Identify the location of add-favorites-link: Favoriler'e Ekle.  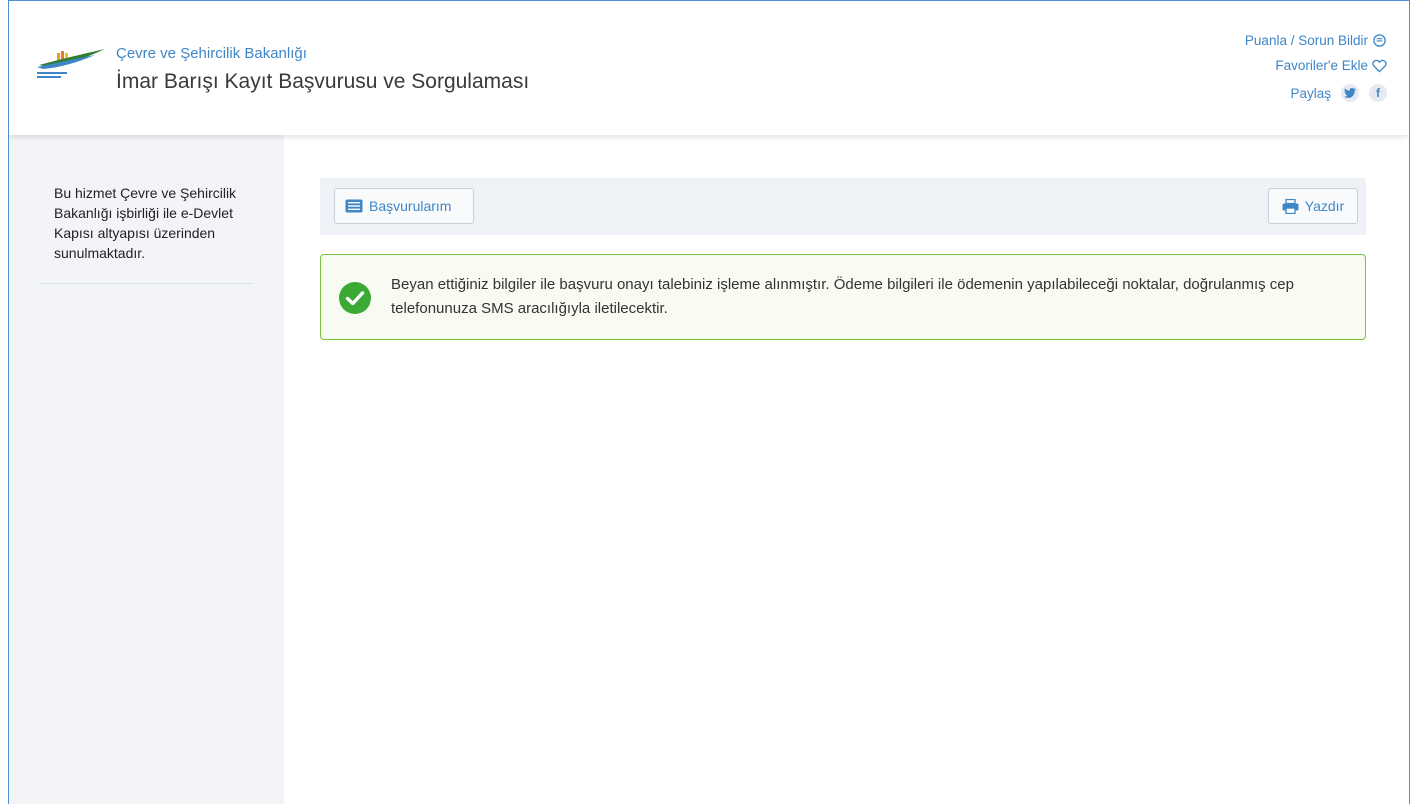
(1316, 65).